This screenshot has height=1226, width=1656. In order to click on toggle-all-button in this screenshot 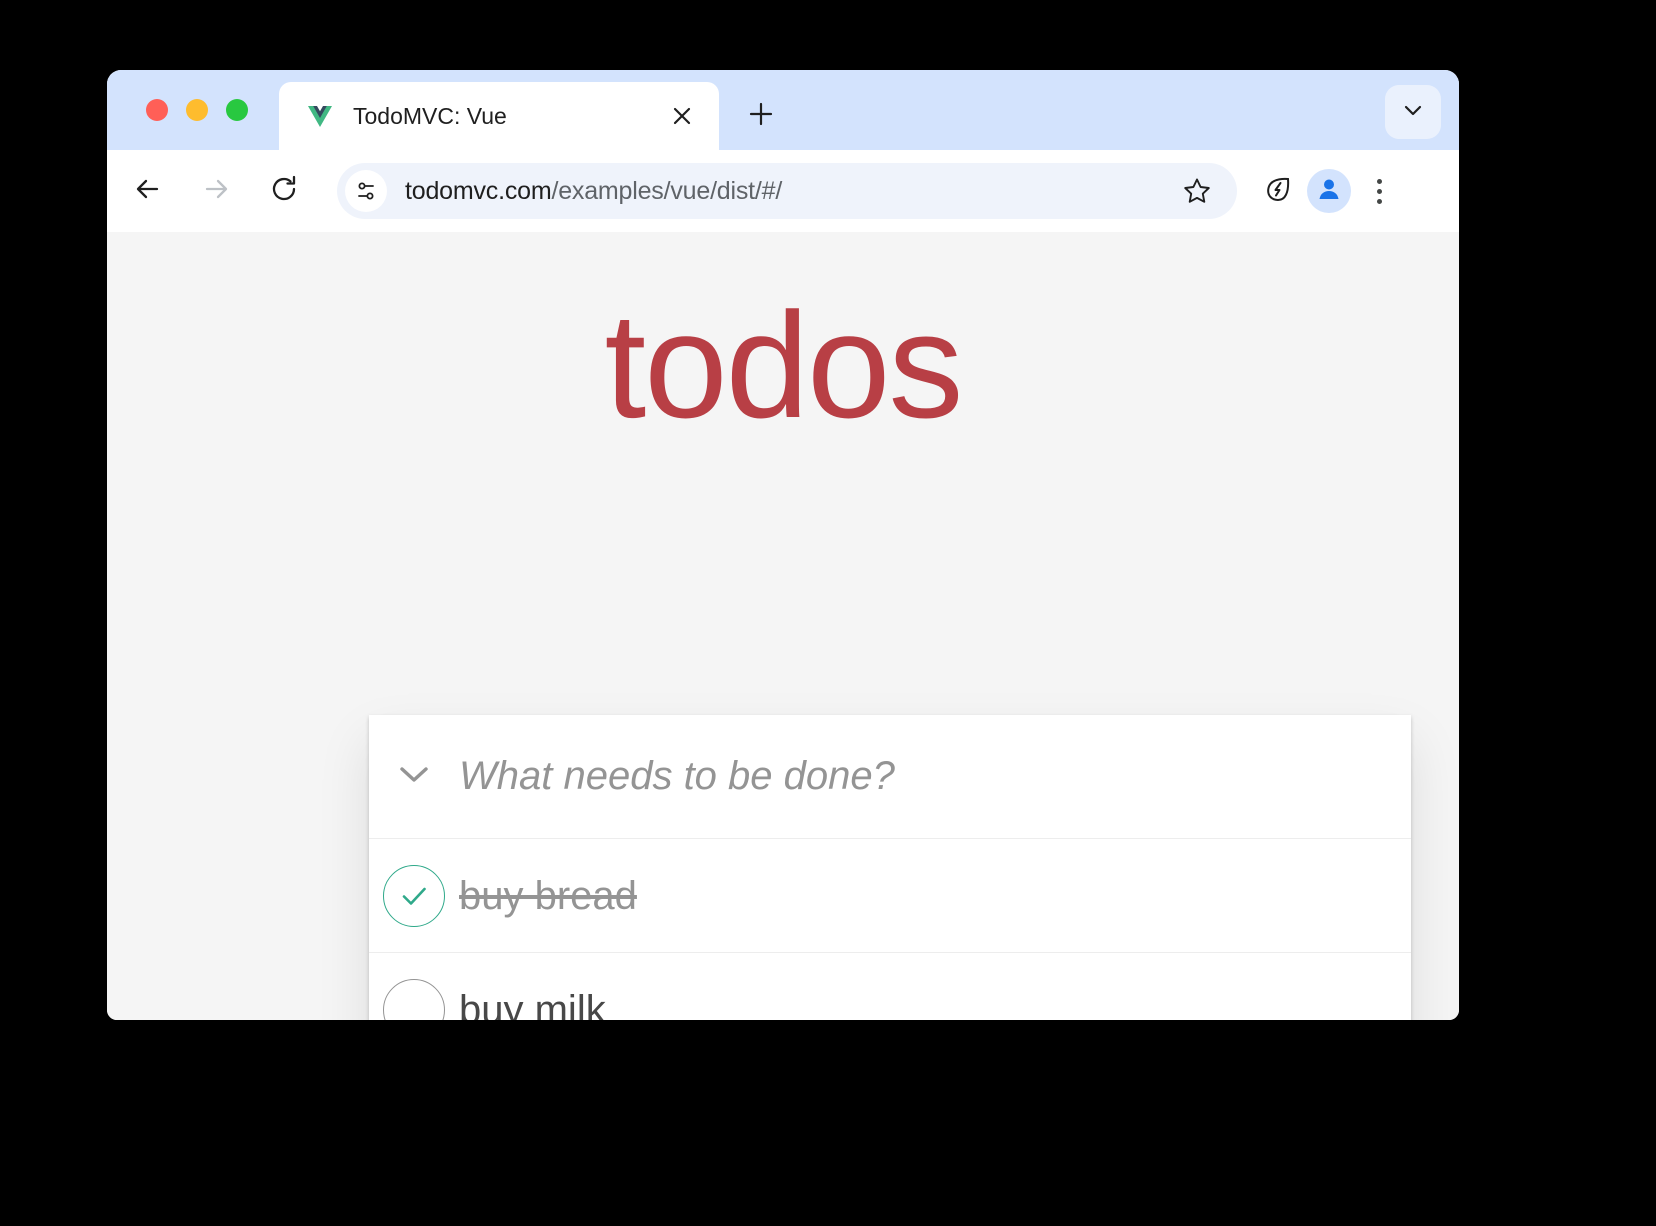, I will do `click(414, 777)`.